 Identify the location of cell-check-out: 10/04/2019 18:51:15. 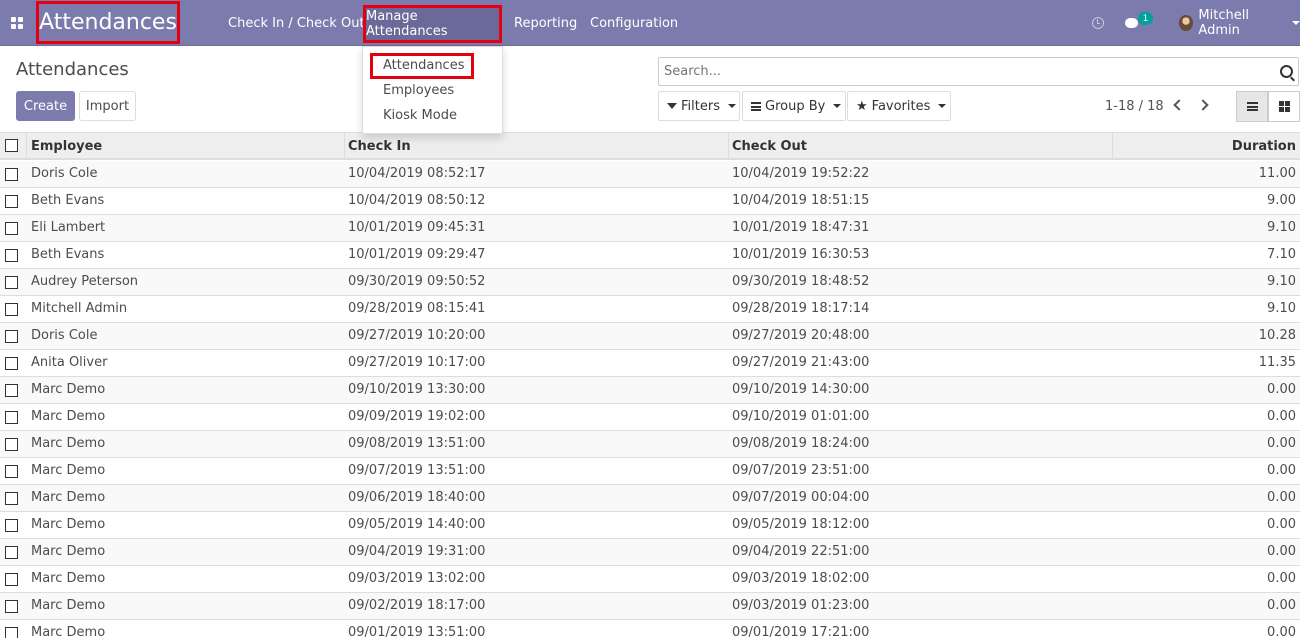
(801, 200).